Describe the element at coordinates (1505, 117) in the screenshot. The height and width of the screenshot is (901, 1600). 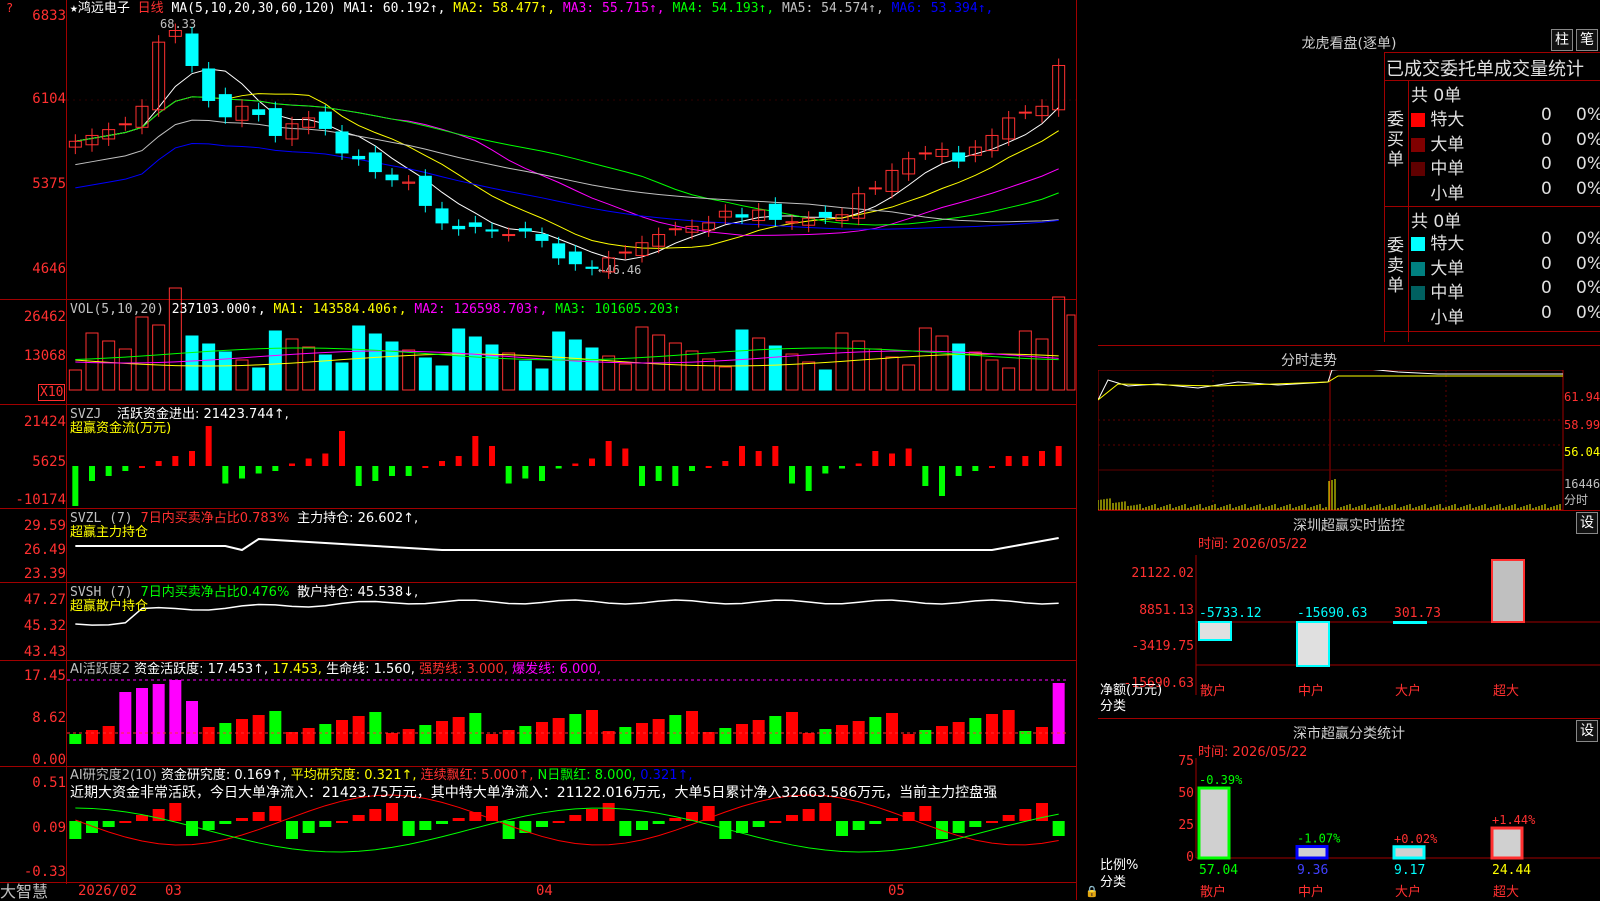
I see `order-row: 特大00%` at that location.